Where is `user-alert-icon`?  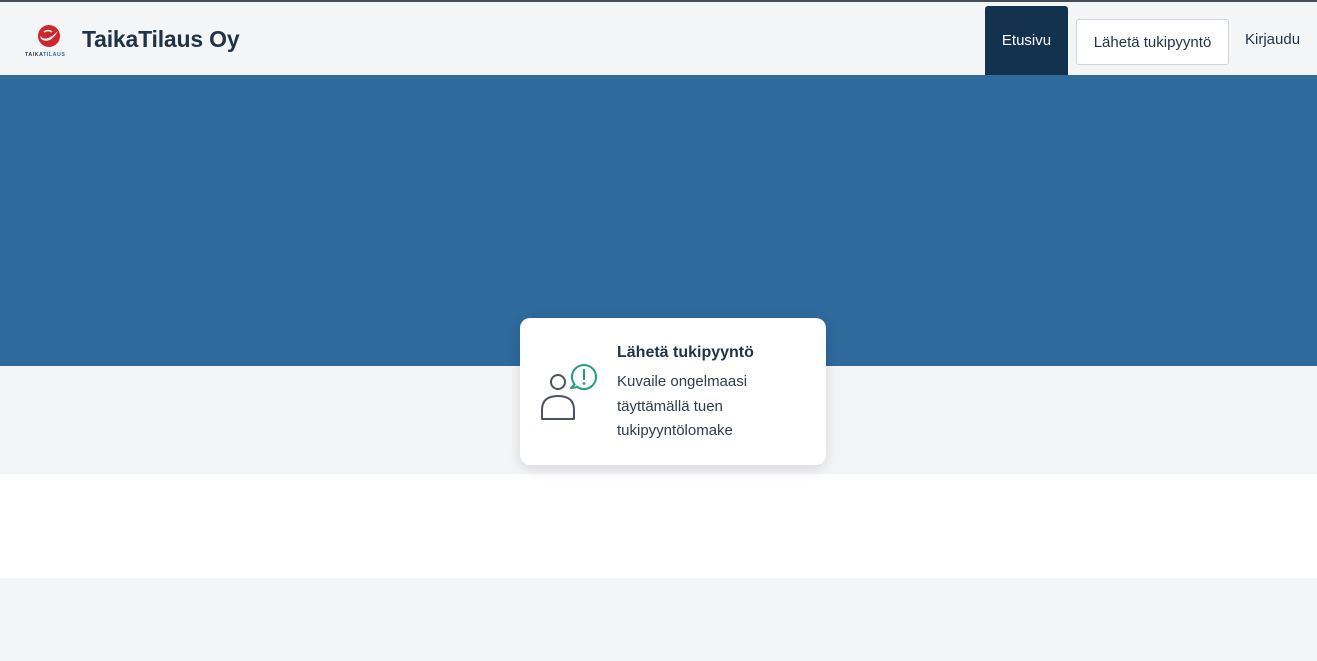 user-alert-icon is located at coordinates (570, 392).